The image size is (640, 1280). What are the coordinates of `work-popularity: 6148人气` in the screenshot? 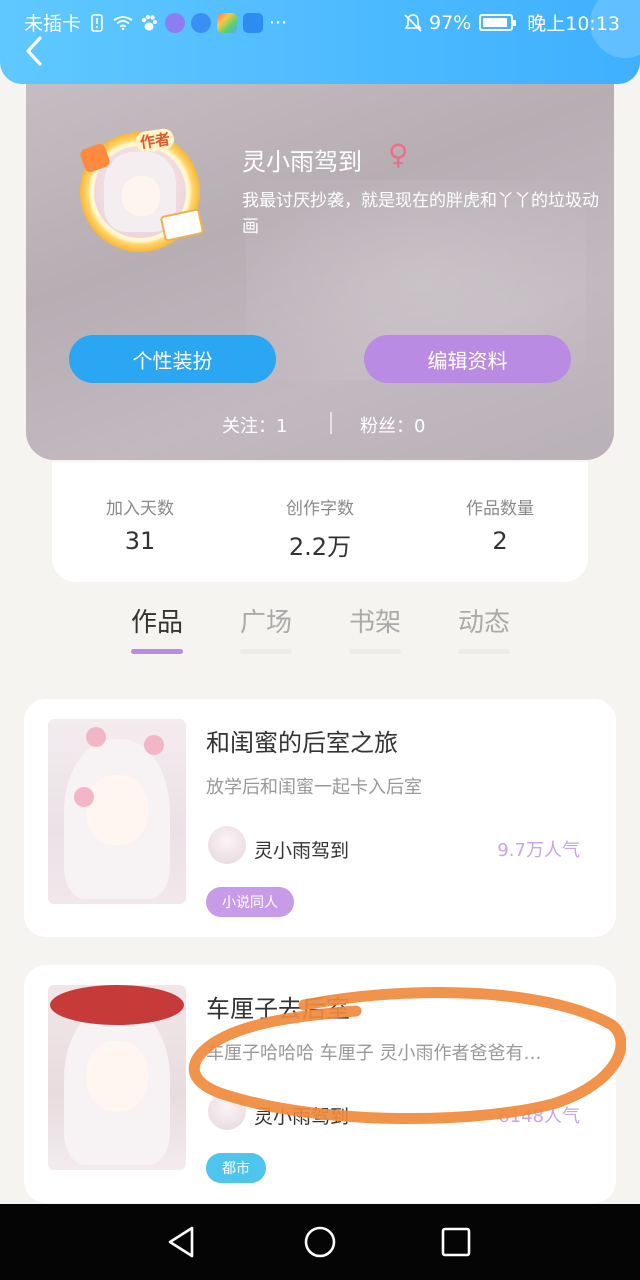 It's located at (539, 1116).